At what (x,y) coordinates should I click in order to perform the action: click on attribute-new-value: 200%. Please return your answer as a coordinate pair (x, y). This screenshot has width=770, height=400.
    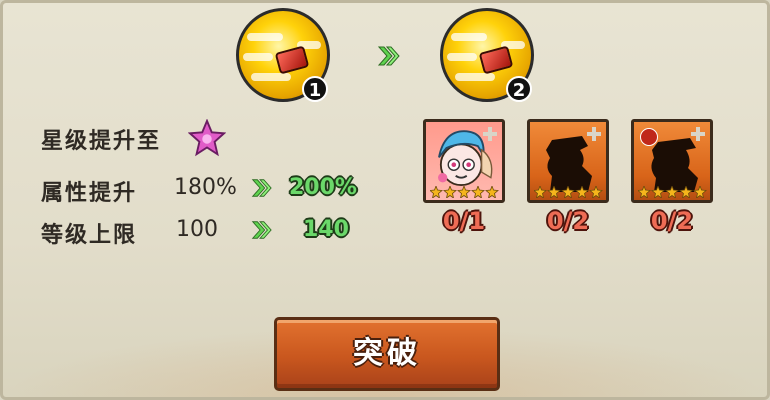
    Looking at the image, I should click on (323, 187).